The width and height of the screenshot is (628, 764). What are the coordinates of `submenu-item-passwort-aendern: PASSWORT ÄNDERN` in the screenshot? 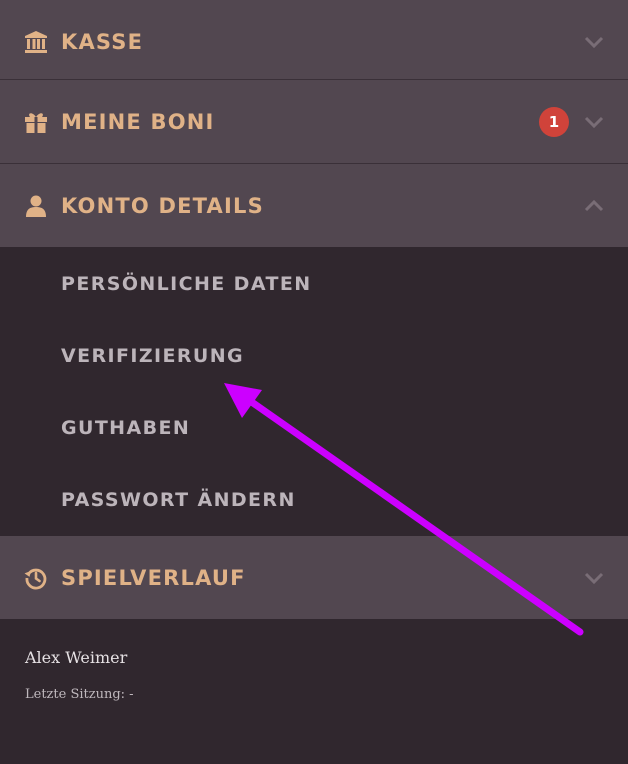 It's located at (178, 500).